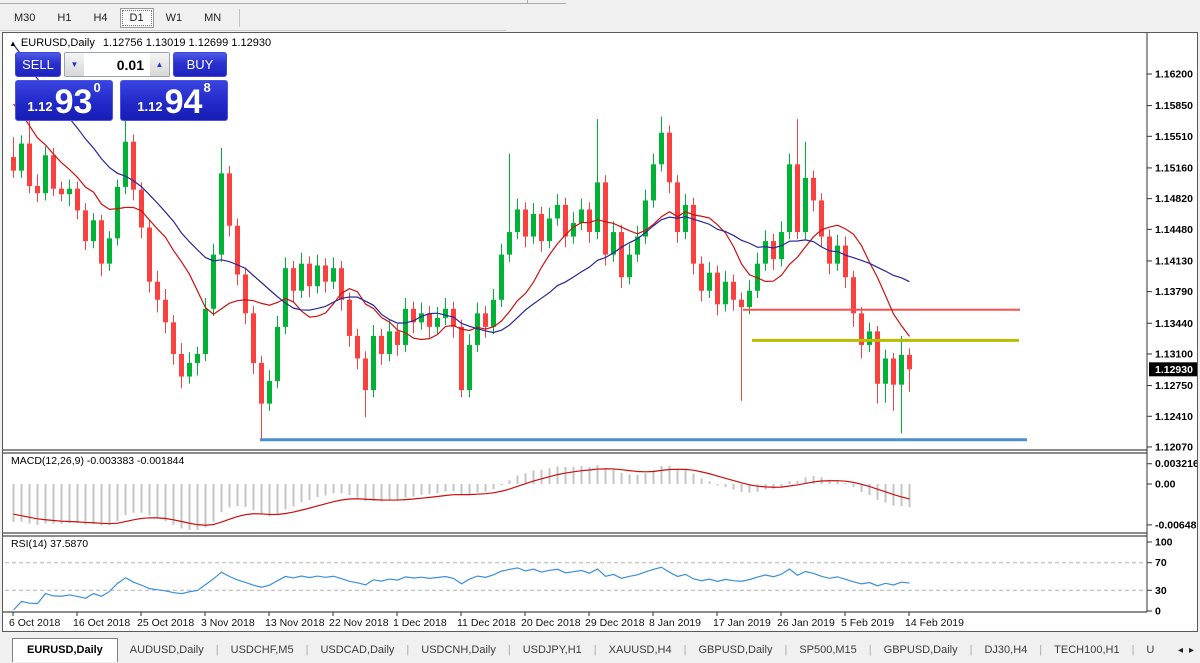 This screenshot has height=663, width=1200. I want to click on chart-tab-u: U, so click(1150, 650).